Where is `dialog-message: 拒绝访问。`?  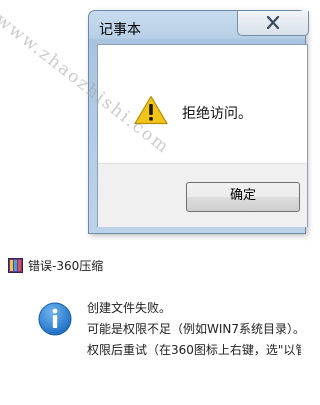
dialog-message: 拒绝访问。 is located at coordinates (217, 114).